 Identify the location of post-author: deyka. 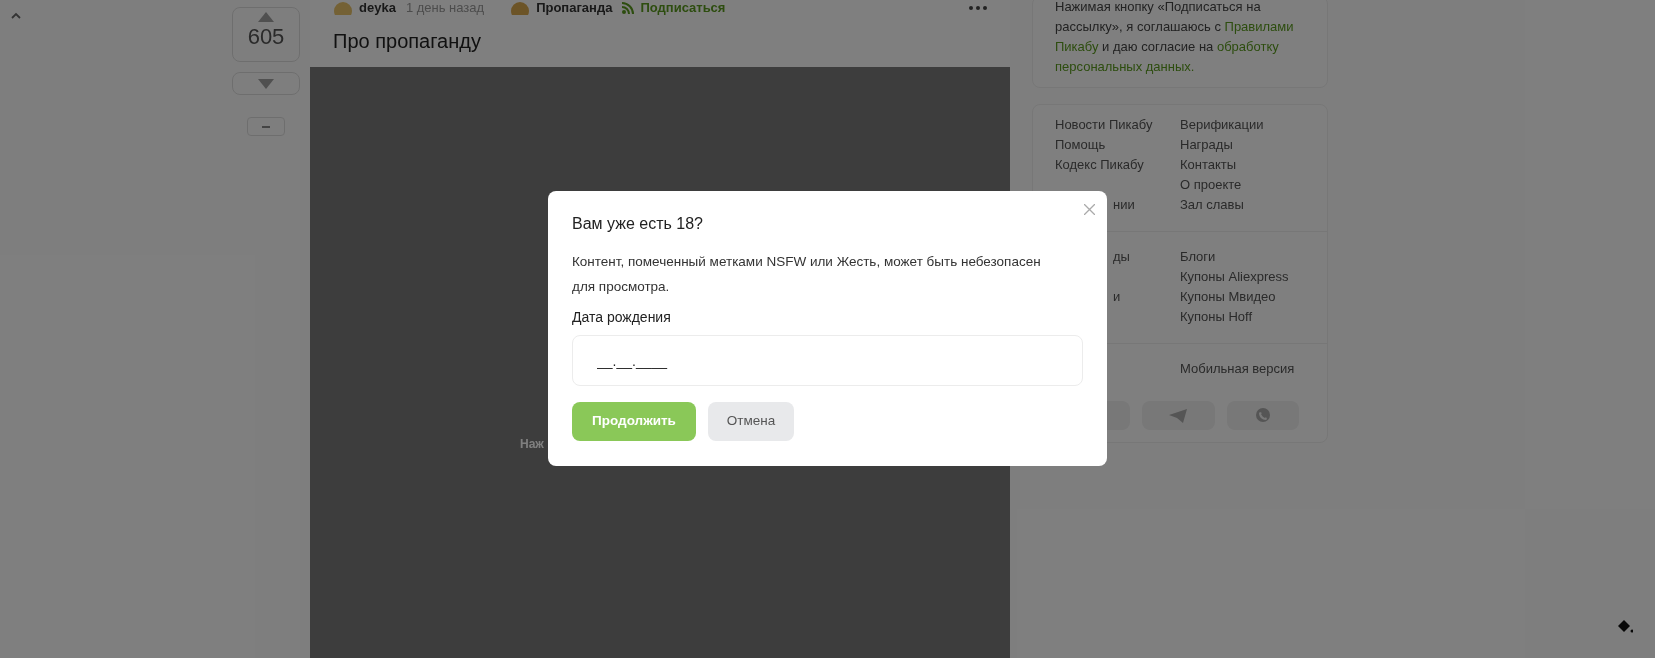
(377, 9).